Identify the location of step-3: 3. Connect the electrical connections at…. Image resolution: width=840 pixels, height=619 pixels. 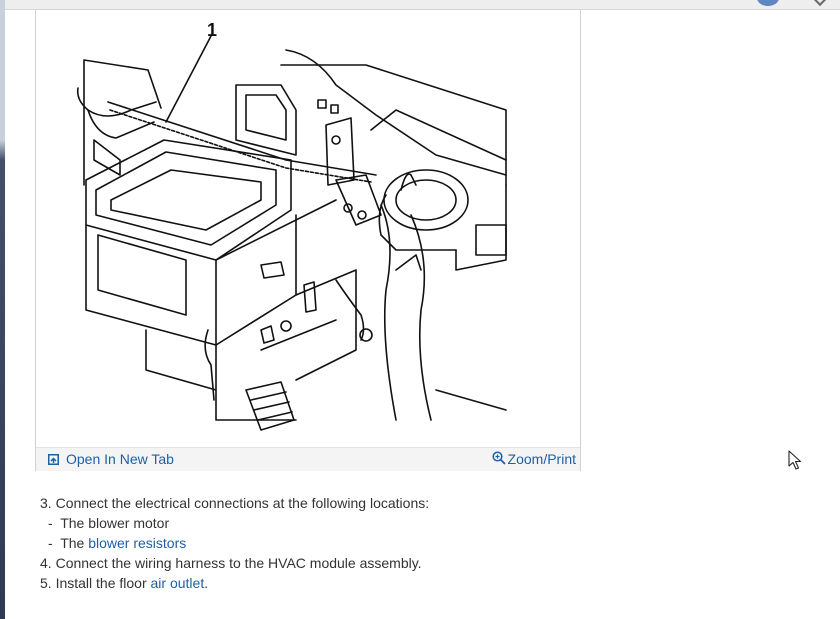
(320, 503).